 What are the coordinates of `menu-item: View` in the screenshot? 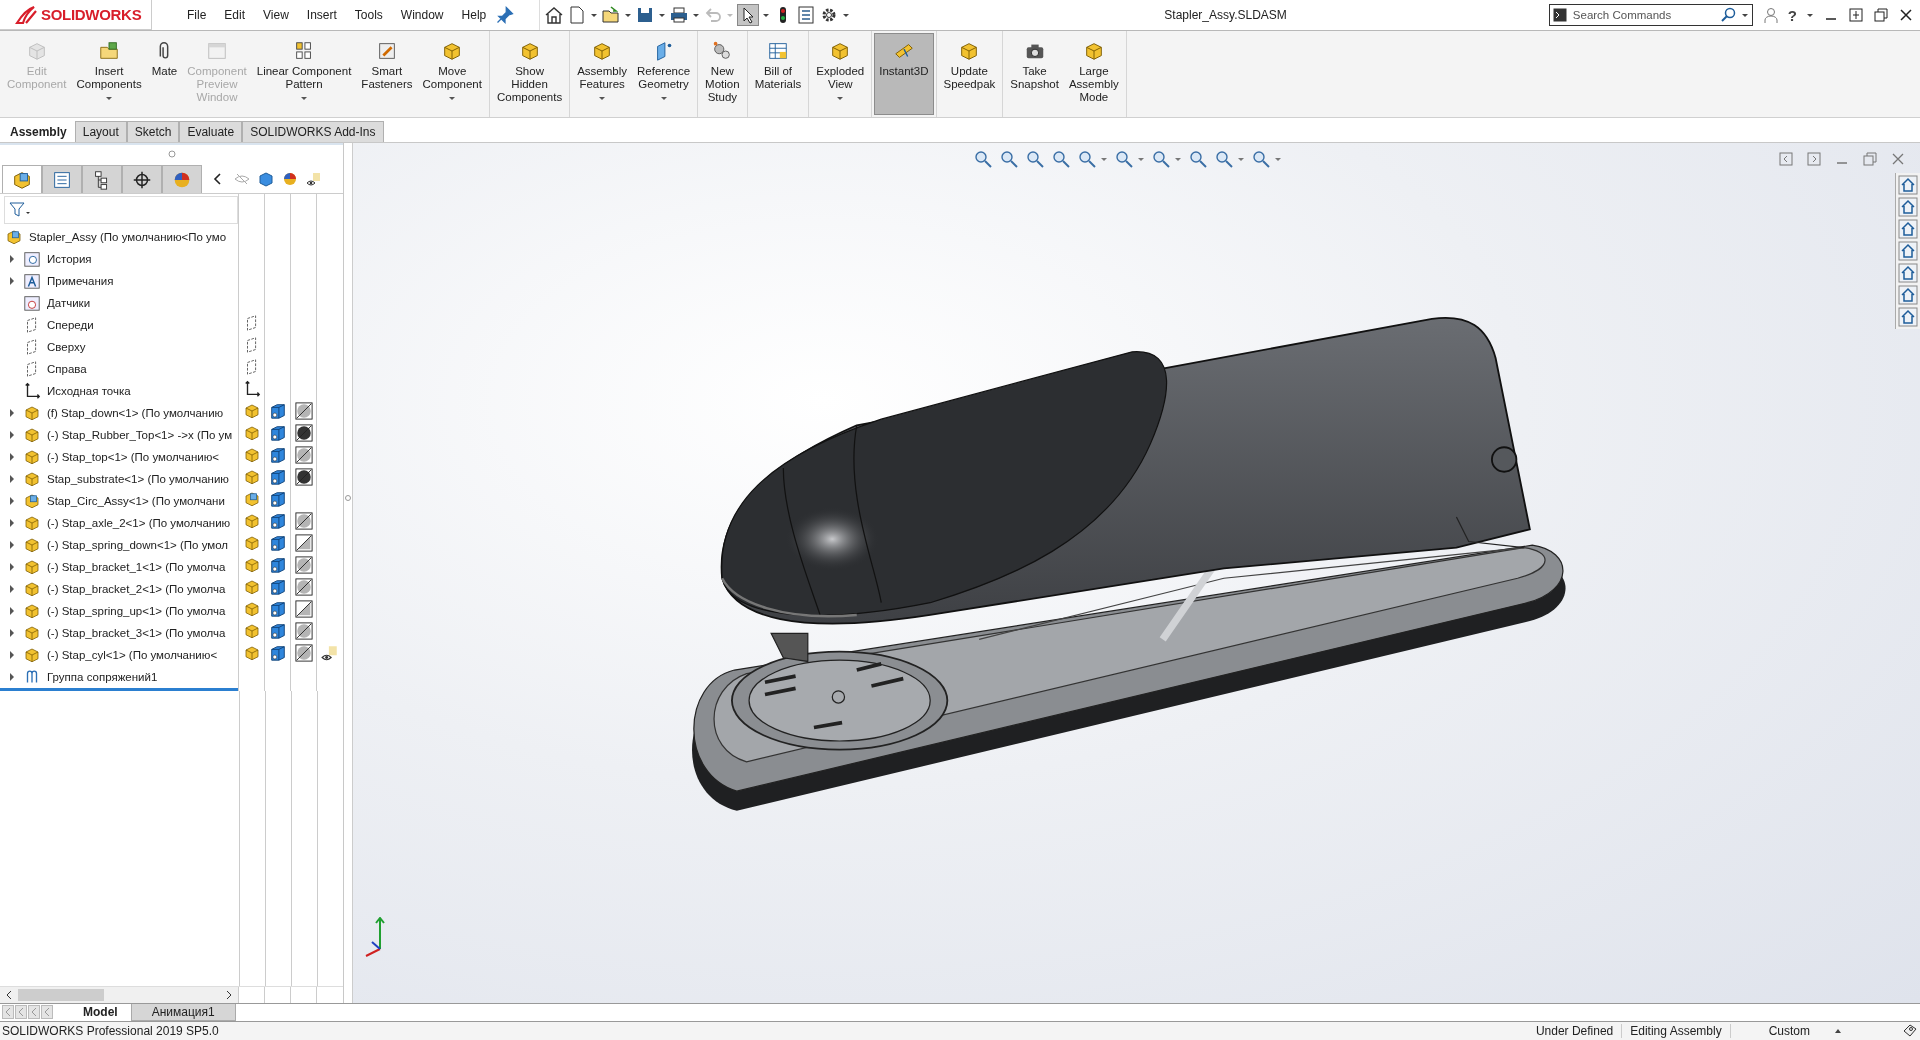 It's located at (276, 15).